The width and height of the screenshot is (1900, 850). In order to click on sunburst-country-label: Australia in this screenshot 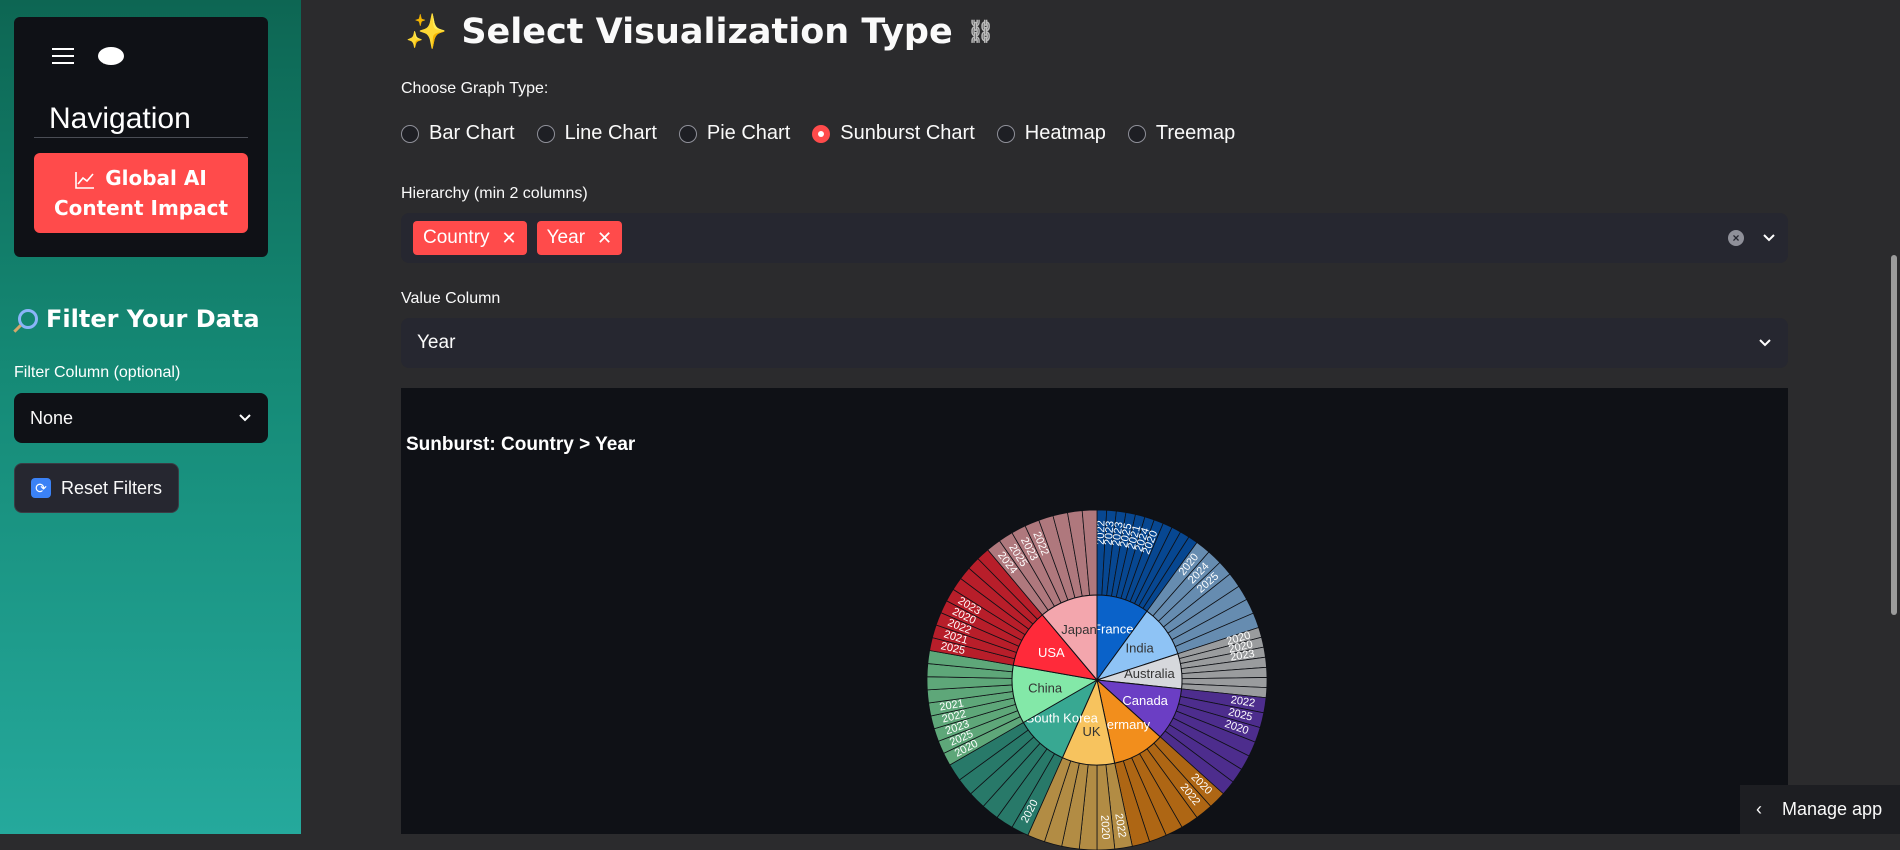, I will do `click(1149, 673)`.